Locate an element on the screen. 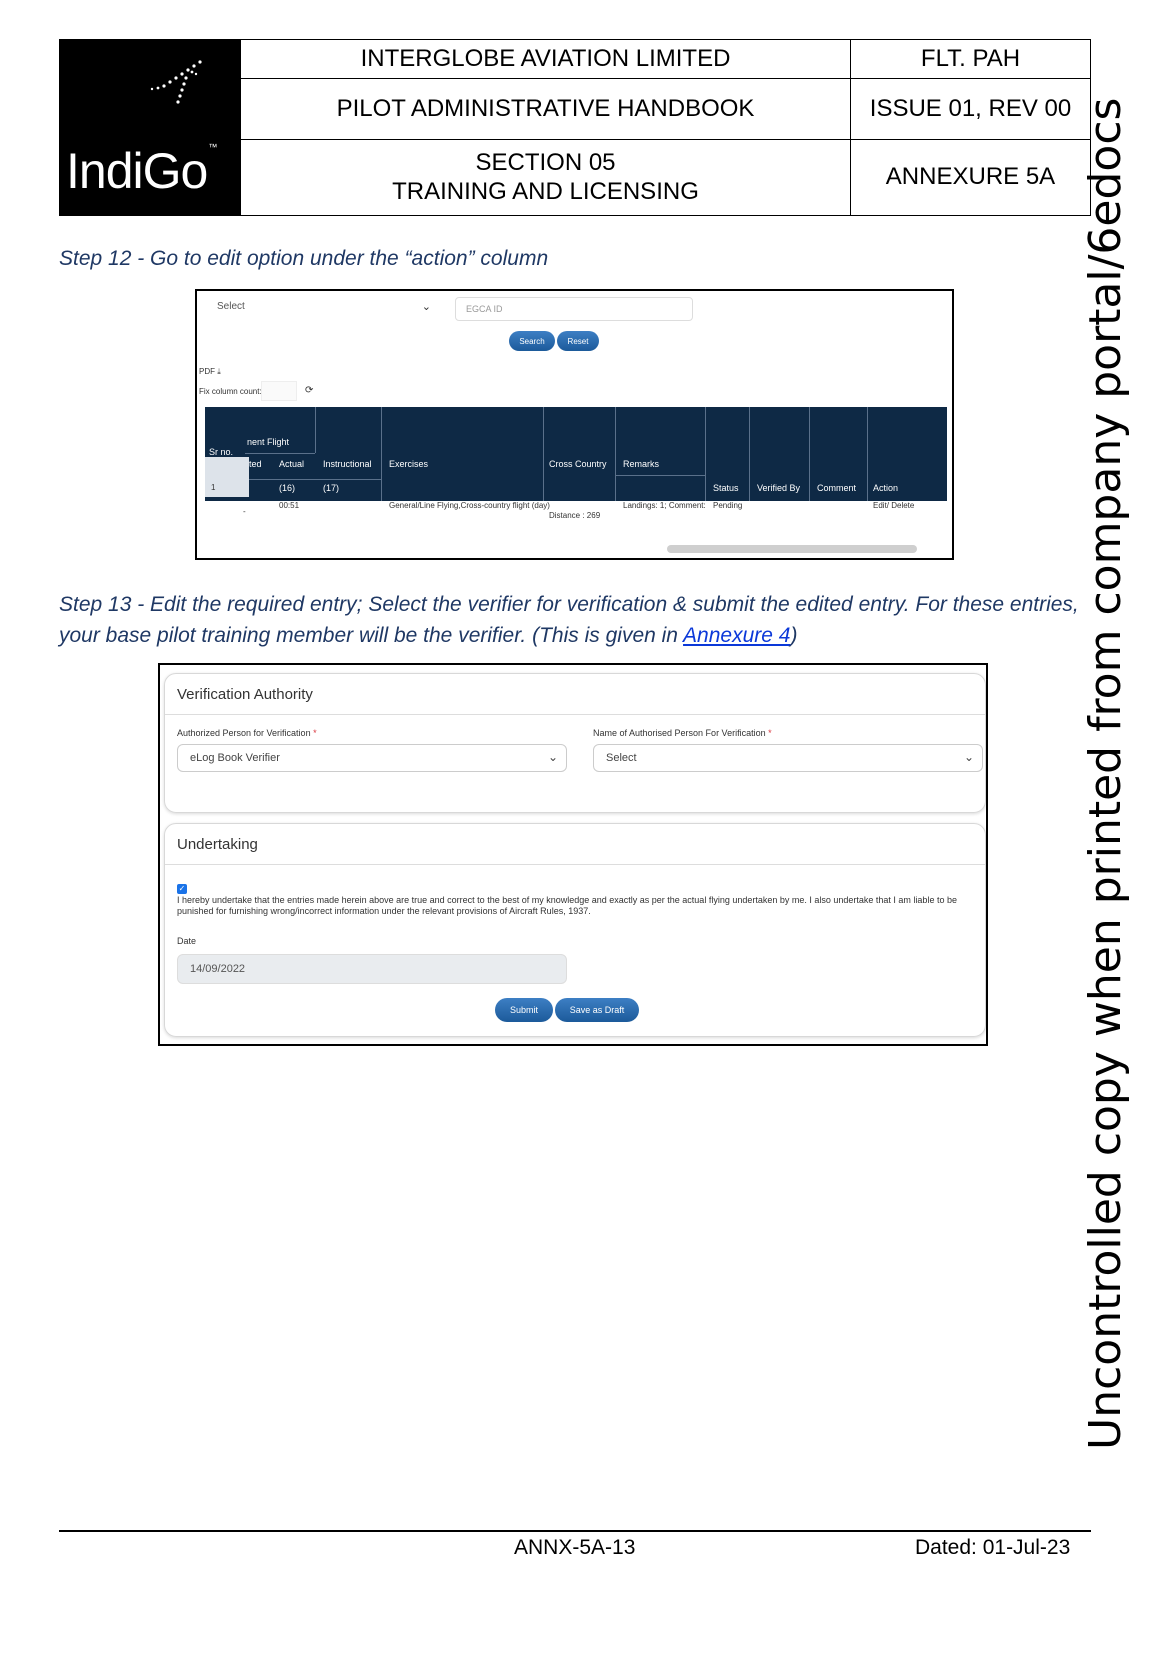 Image resolution: width=1166 pixels, height=1654 pixels. header-col-16: (16) is located at coordinates (287, 488).